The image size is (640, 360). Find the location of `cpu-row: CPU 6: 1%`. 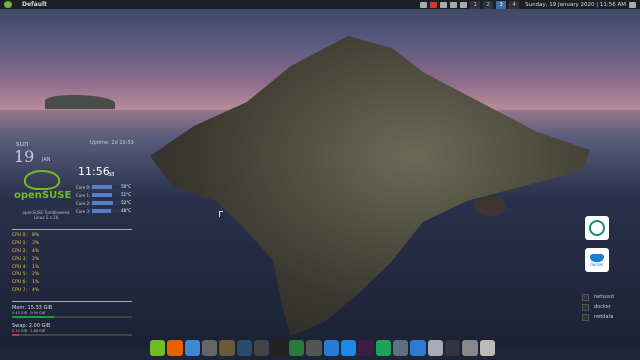

cpu-row: CPU 6: 1% is located at coordinates (26, 283).